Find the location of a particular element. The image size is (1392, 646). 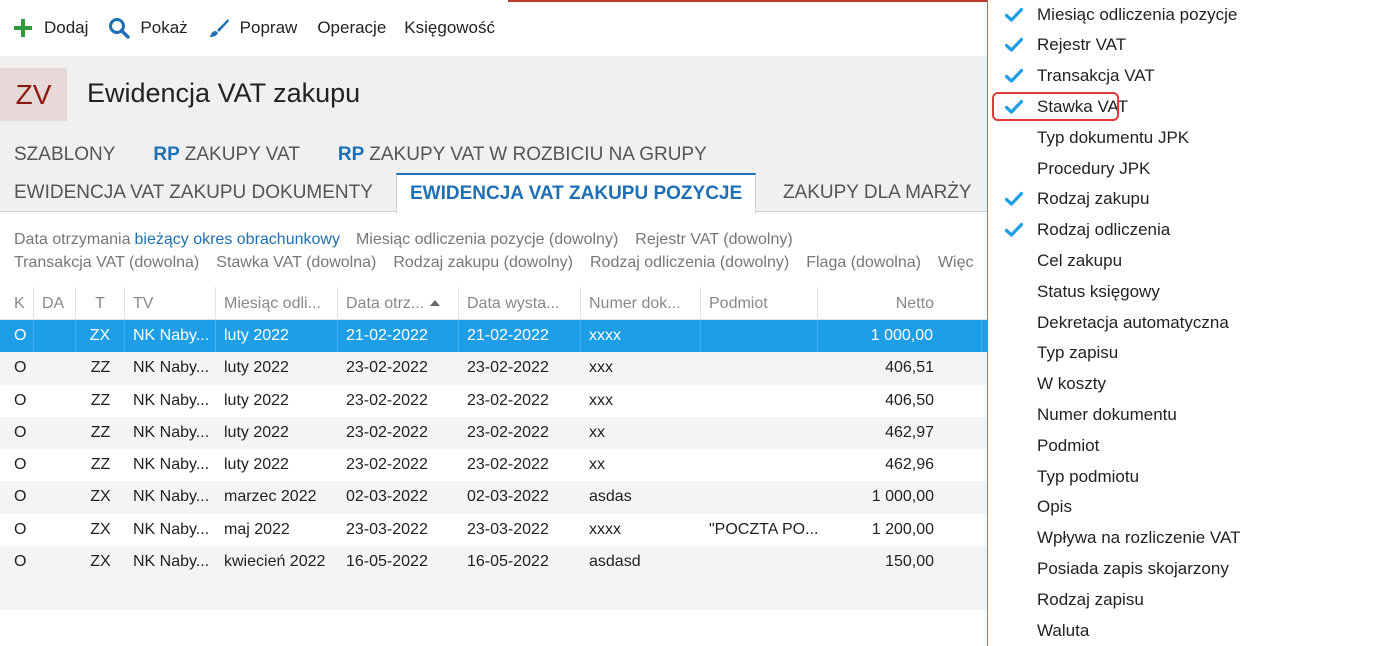

column-option: Dekretacja automatyczna is located at coordinates (1190, 323).